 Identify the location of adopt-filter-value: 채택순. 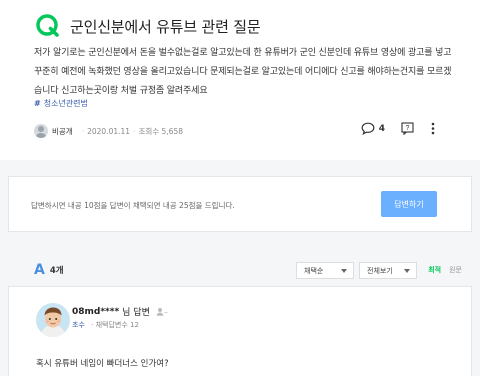
(314, 270).